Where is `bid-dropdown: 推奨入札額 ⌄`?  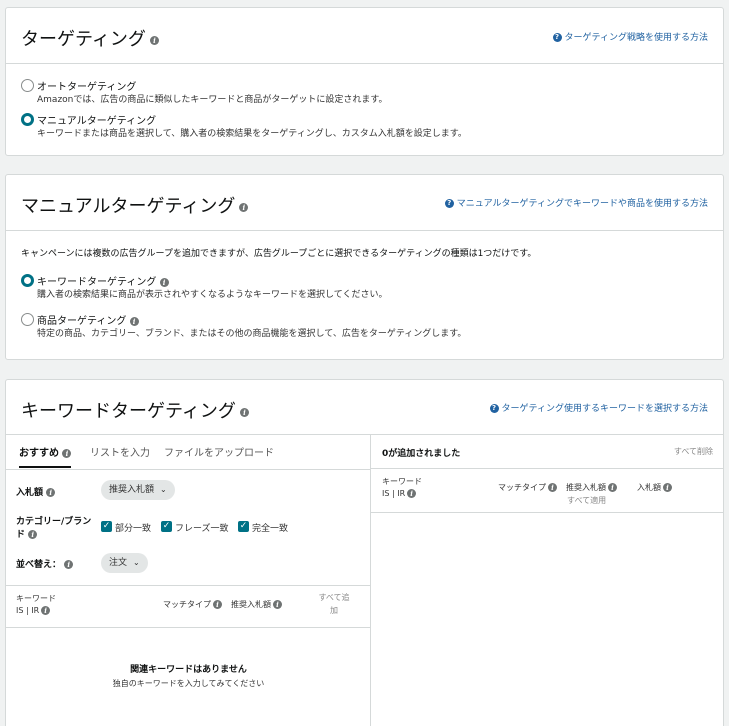 bid-dropdown: 推奨入札額 ⌄ is located at coordinates (138, 490).